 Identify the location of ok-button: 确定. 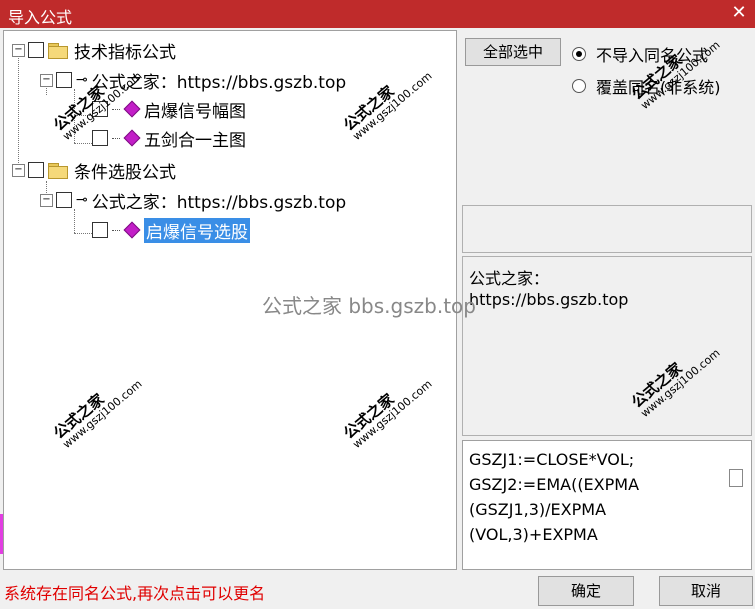
(586, 591).